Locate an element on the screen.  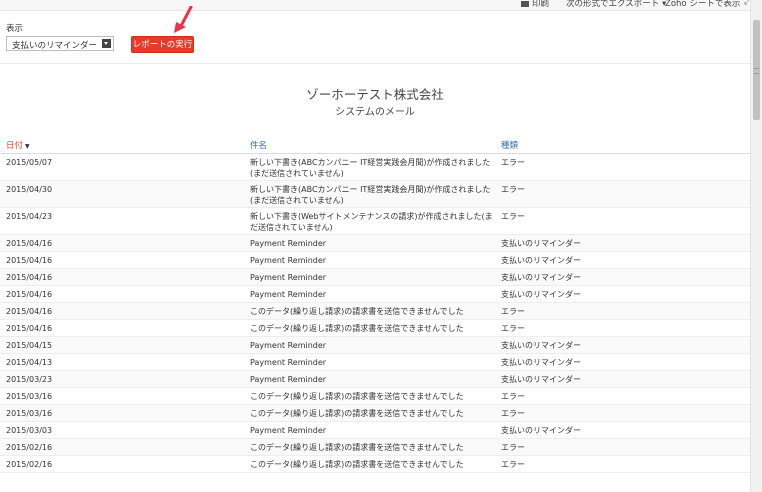
row-date: 2015/04/13 is located at coordinates (29, 362).